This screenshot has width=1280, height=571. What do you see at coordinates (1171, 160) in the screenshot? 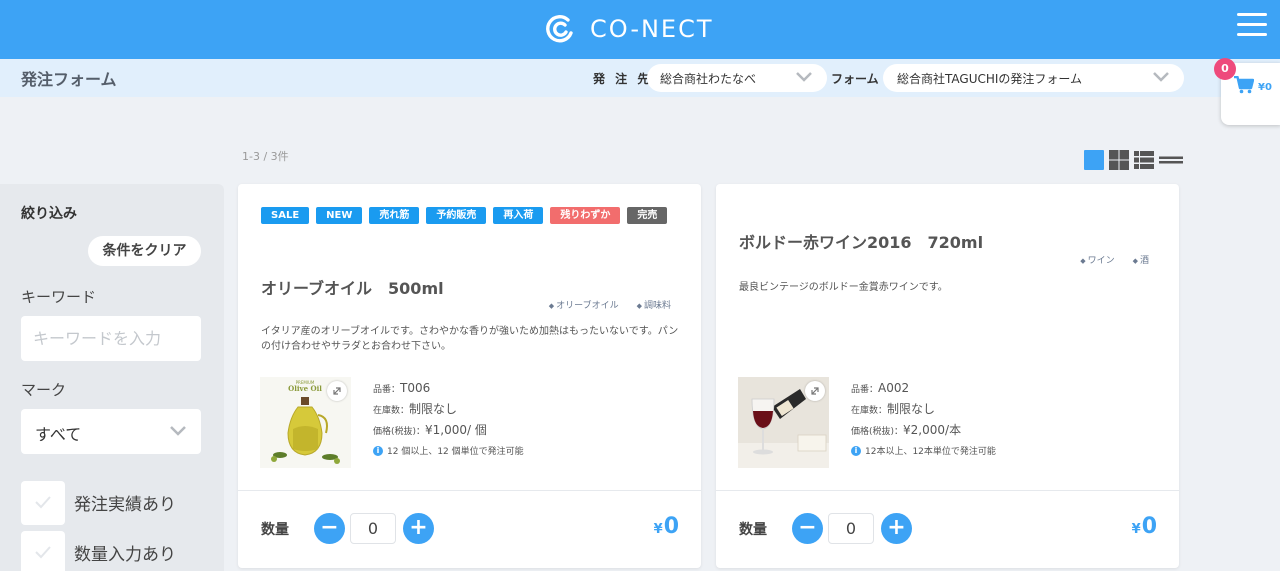
I see `view-compact-icon` at bounding box center [1171, 160].